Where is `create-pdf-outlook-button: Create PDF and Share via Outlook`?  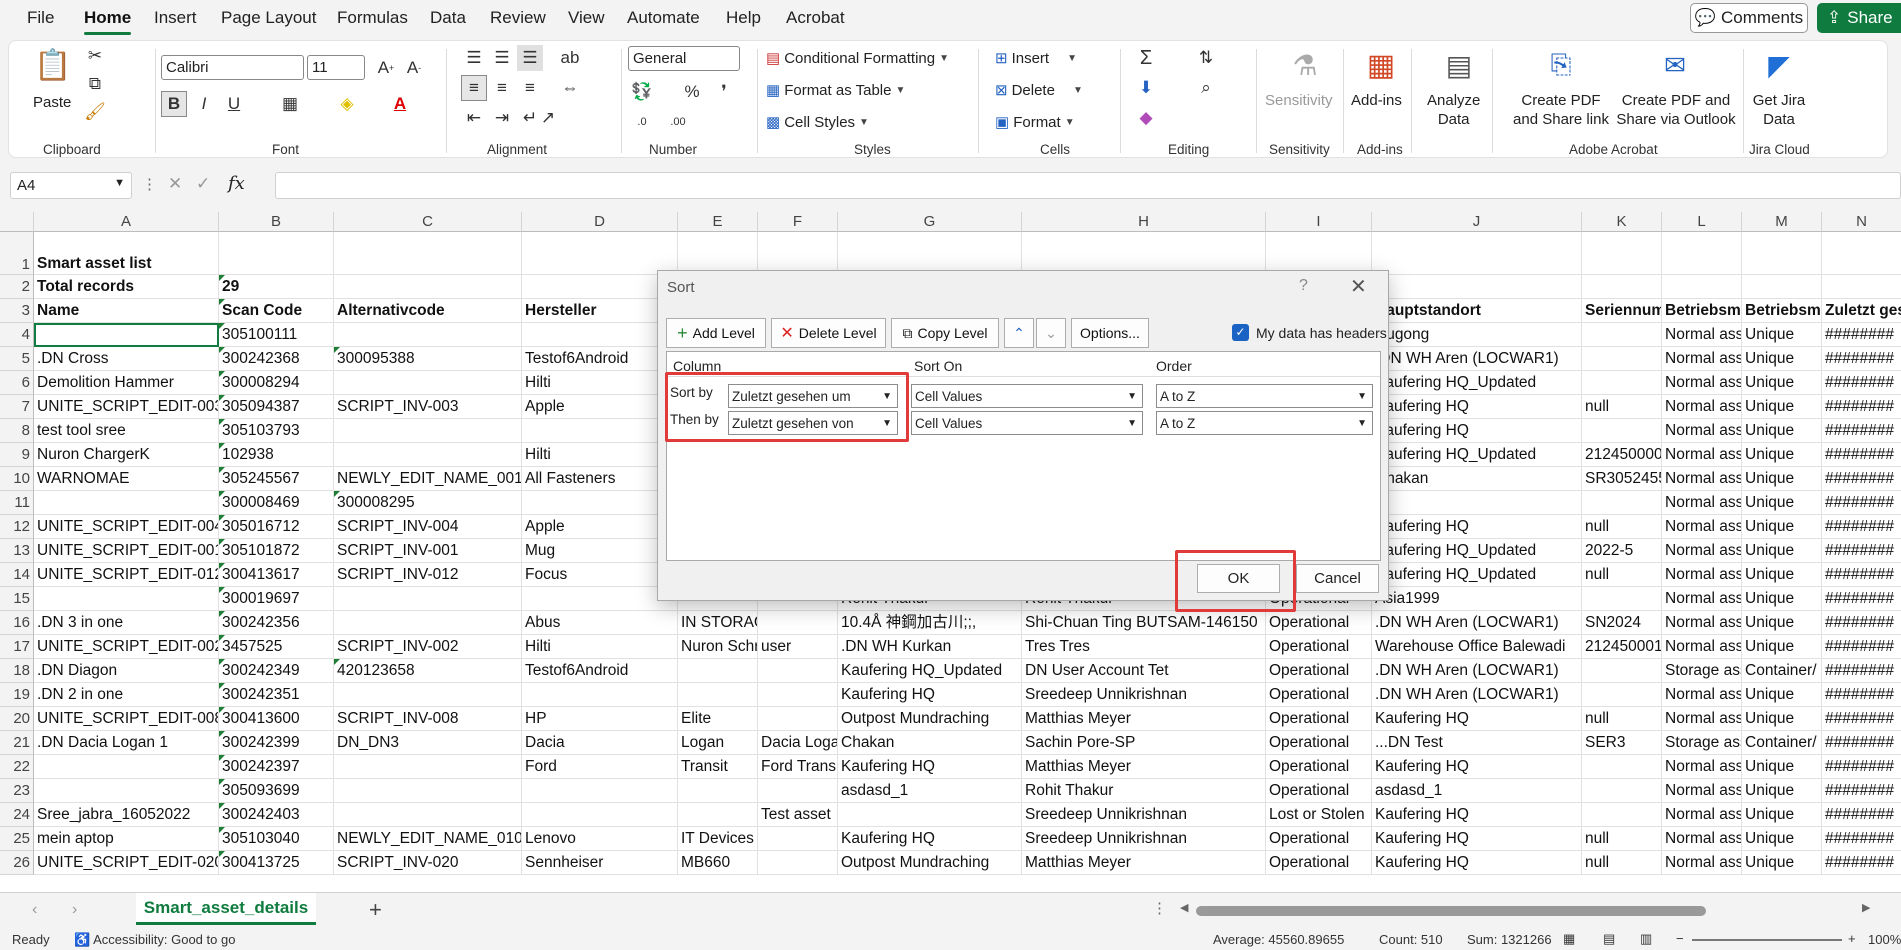 create-pdf-outlook-button: Create PDF and Share via Outlook is located at coordinates (1676, 110).